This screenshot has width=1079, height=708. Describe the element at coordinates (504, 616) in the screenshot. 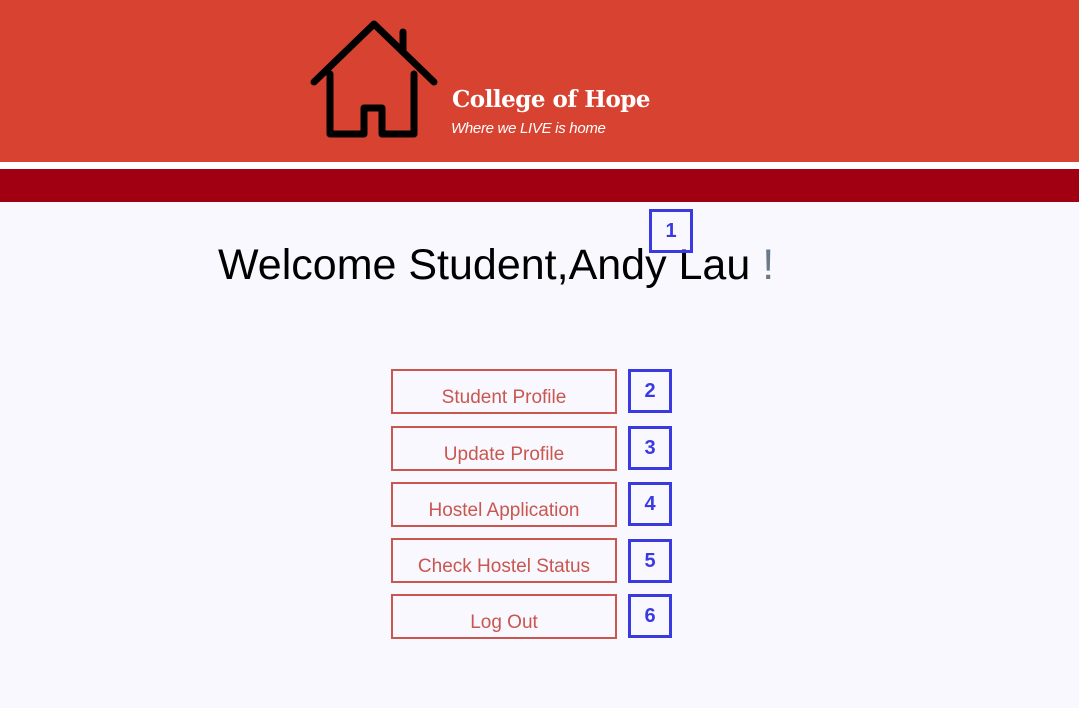

I see `log-out-button: Log Out` at that location.